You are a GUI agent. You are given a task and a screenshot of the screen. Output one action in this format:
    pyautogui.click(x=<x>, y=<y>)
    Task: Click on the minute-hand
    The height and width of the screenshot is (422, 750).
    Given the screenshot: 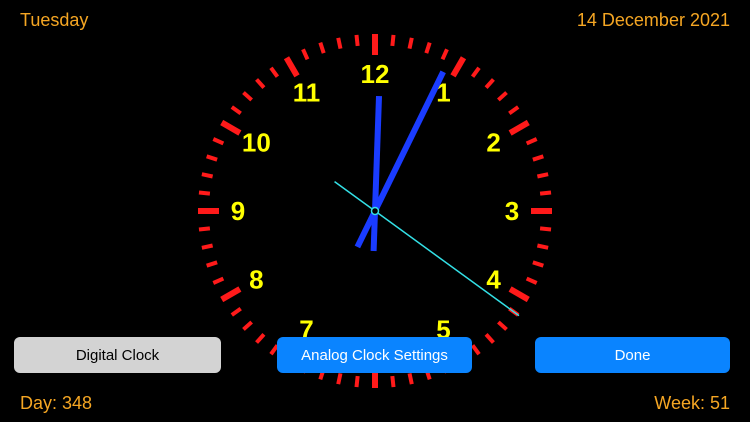 What is the action you would take?
    pyautogui.click(x=400, y=159)
    